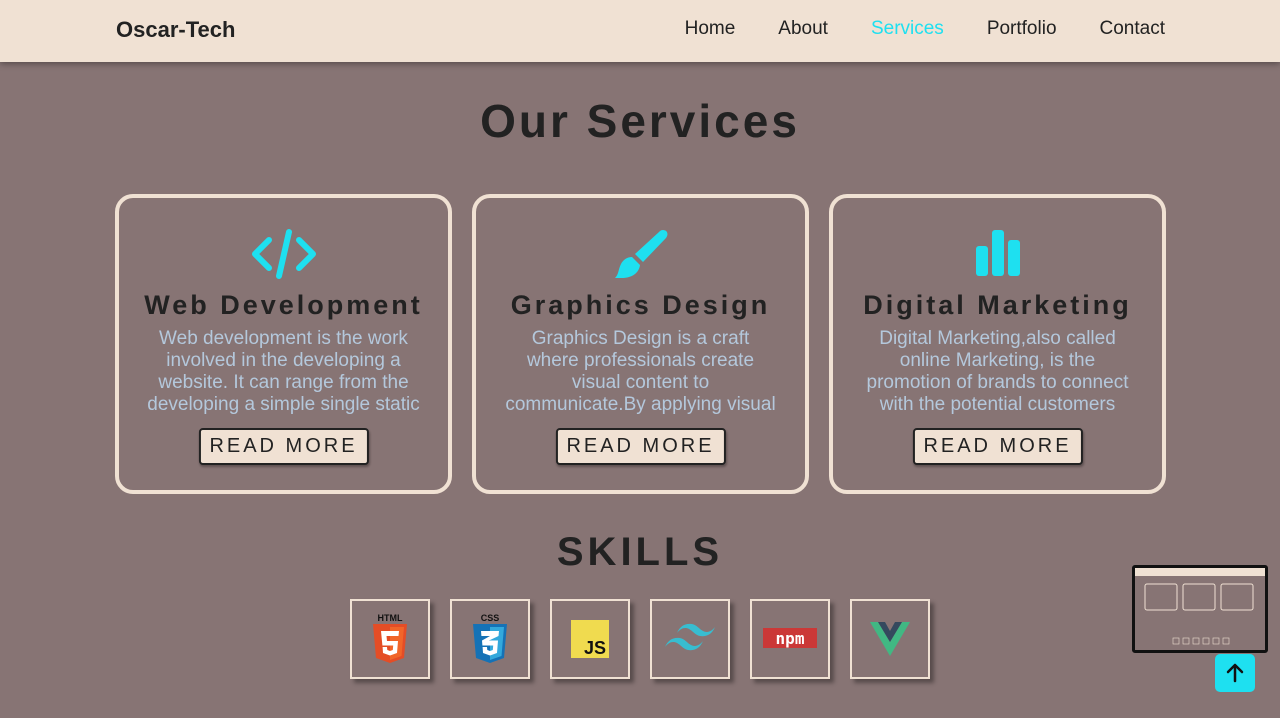 The height and width of the screenshot is (718, 1280). Describe the element at coordinates (803, 29) in the screenshot. I see `nav-about: About` at that location.